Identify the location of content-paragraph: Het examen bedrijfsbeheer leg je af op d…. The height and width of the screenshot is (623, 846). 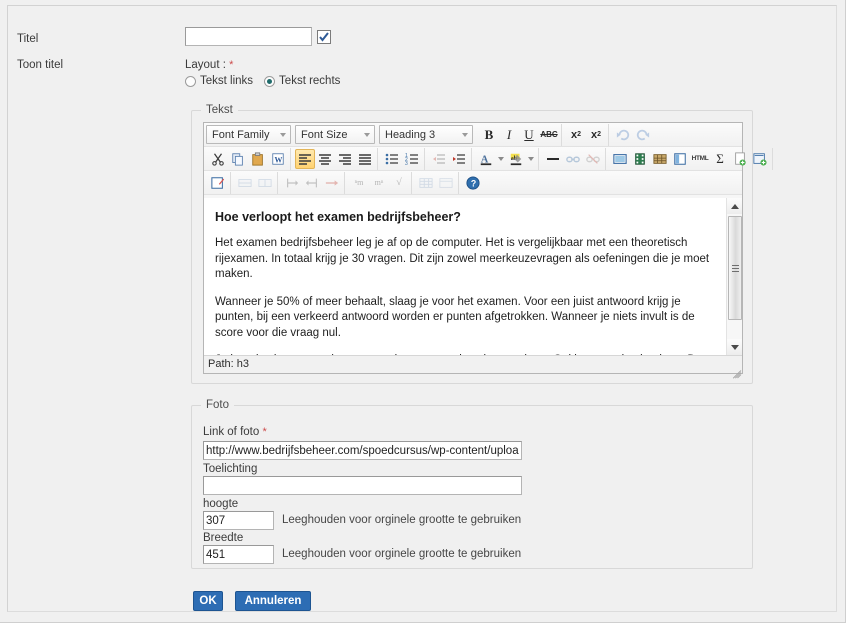
(462, 258).